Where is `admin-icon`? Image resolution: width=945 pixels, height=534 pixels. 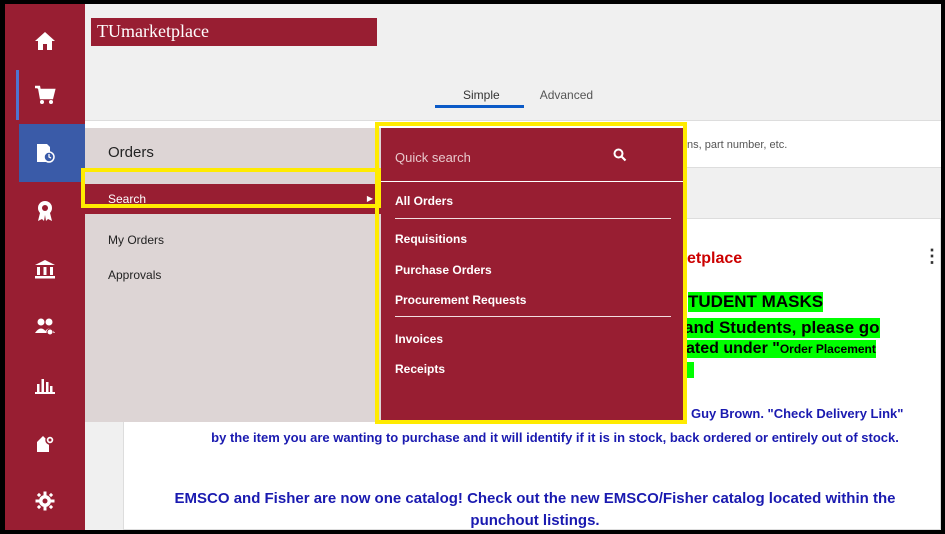 admin-icon is located at coordinates (46, 443).